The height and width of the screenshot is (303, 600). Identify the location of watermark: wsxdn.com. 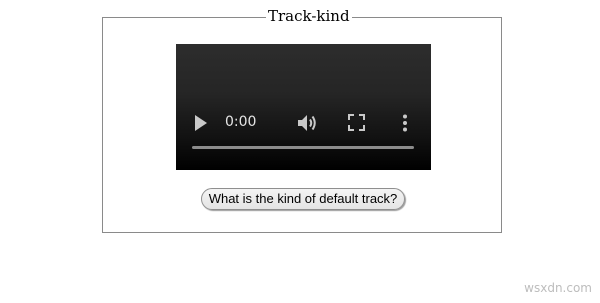
(558, 288).